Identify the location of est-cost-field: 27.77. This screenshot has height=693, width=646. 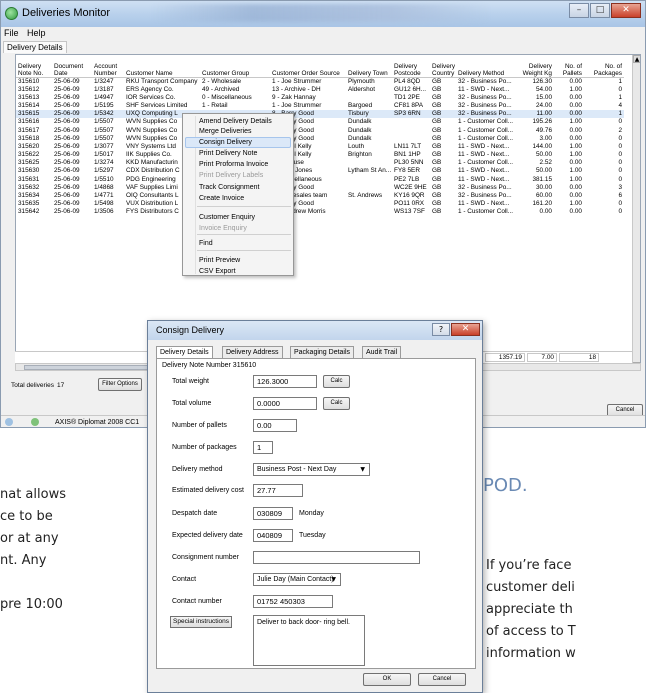
(278, 490).